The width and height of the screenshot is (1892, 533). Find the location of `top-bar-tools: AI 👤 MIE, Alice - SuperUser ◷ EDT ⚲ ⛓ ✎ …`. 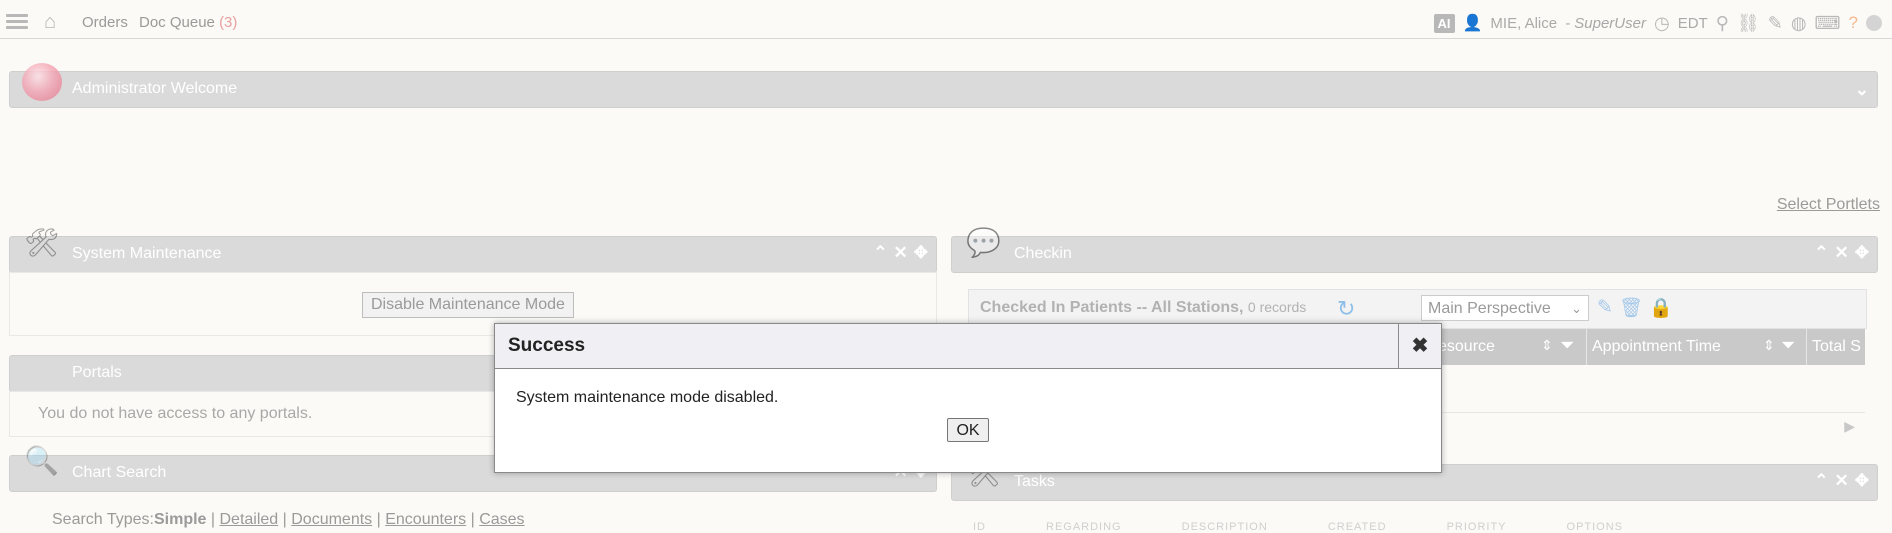

top-bar-tools: AI 👤 MIE, Alice - SuperUser ◷ EDT ⚲ ⛓ ✎ … is located at coordinates (1657, 23).